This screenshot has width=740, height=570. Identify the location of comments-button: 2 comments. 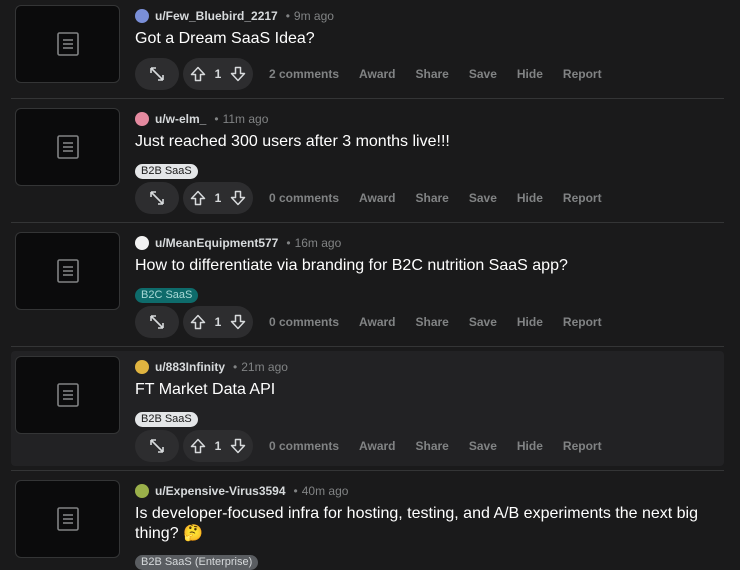
(304, 74).